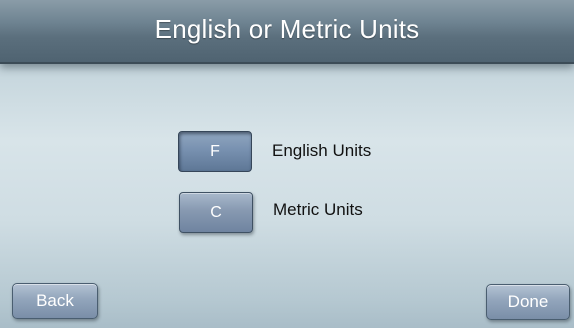 This screenshot has width=574, height=328. What do you see at coordinates (318, 209) in the screenshot?
I see `metric-units-label: Metric Units` at bounding box center [318, 209].